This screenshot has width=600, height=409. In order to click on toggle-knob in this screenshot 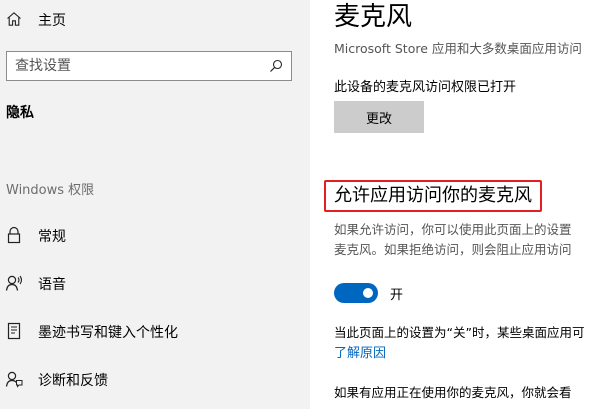, I will do `click(368, 293)`.